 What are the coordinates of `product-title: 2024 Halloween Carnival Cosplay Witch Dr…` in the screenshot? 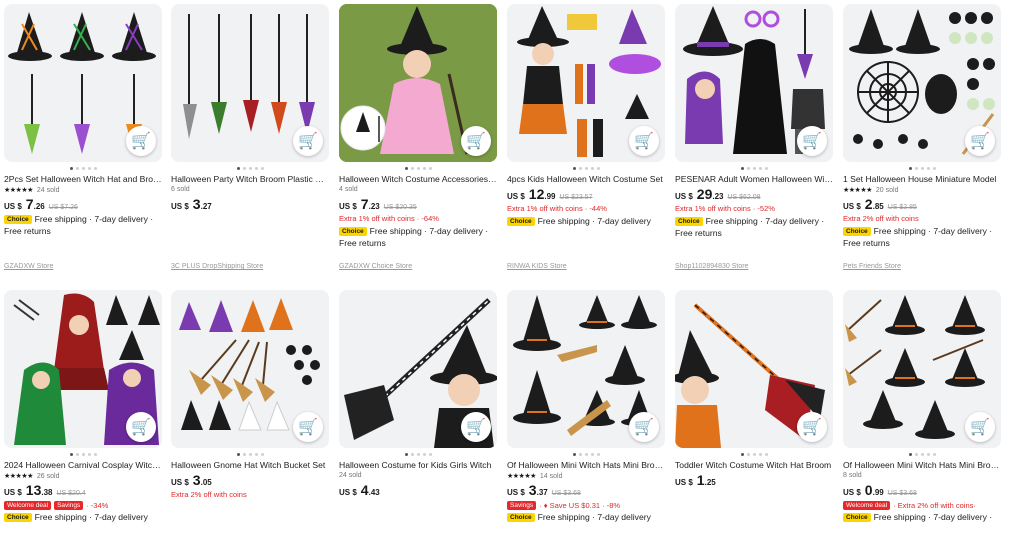 It's located at (83, 465).